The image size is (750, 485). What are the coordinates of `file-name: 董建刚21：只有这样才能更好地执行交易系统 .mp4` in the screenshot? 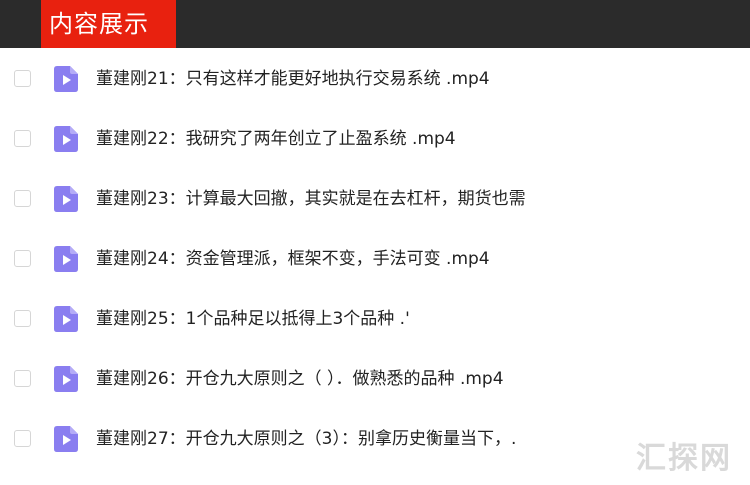 It's located at (293, 79).